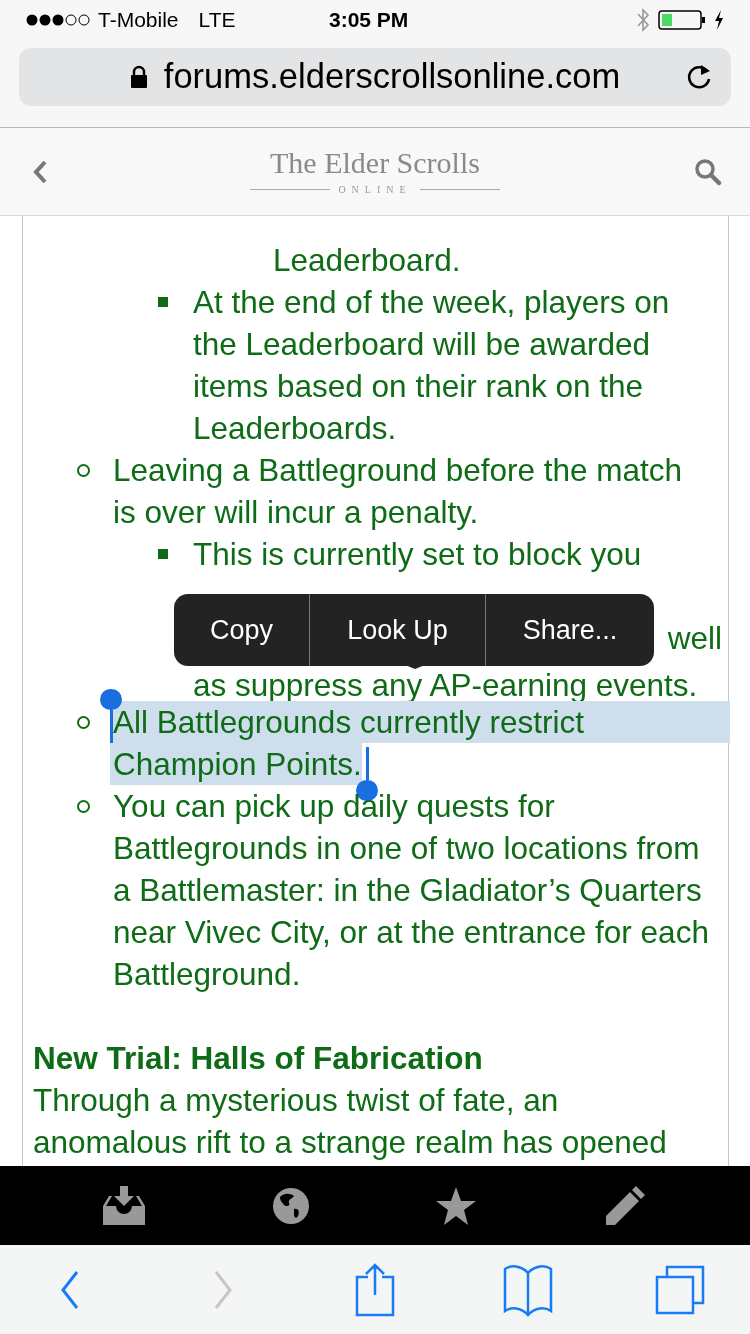 The image size is (750, 1334). I want to click on list-item-text: Leaving a Battleground before the match is over will incur a penalty., so click(398, 491).